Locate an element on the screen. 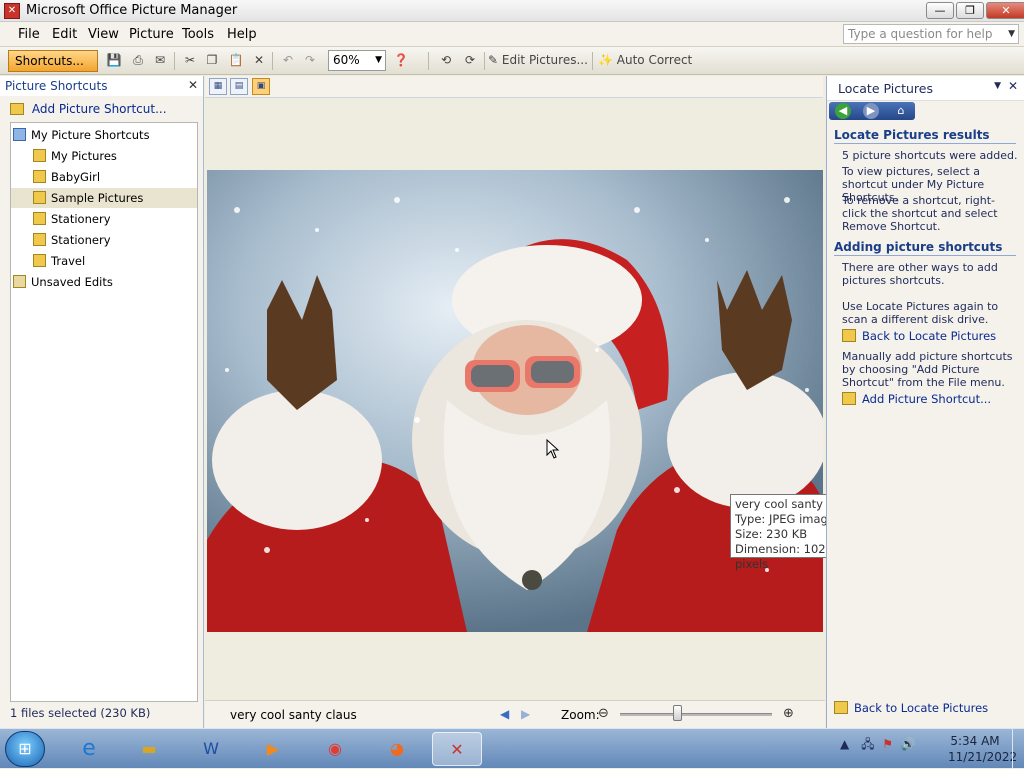 This screenshot has height=769, width=1024. next-picture-icon: ▶ is located at coordinates (525, 714).